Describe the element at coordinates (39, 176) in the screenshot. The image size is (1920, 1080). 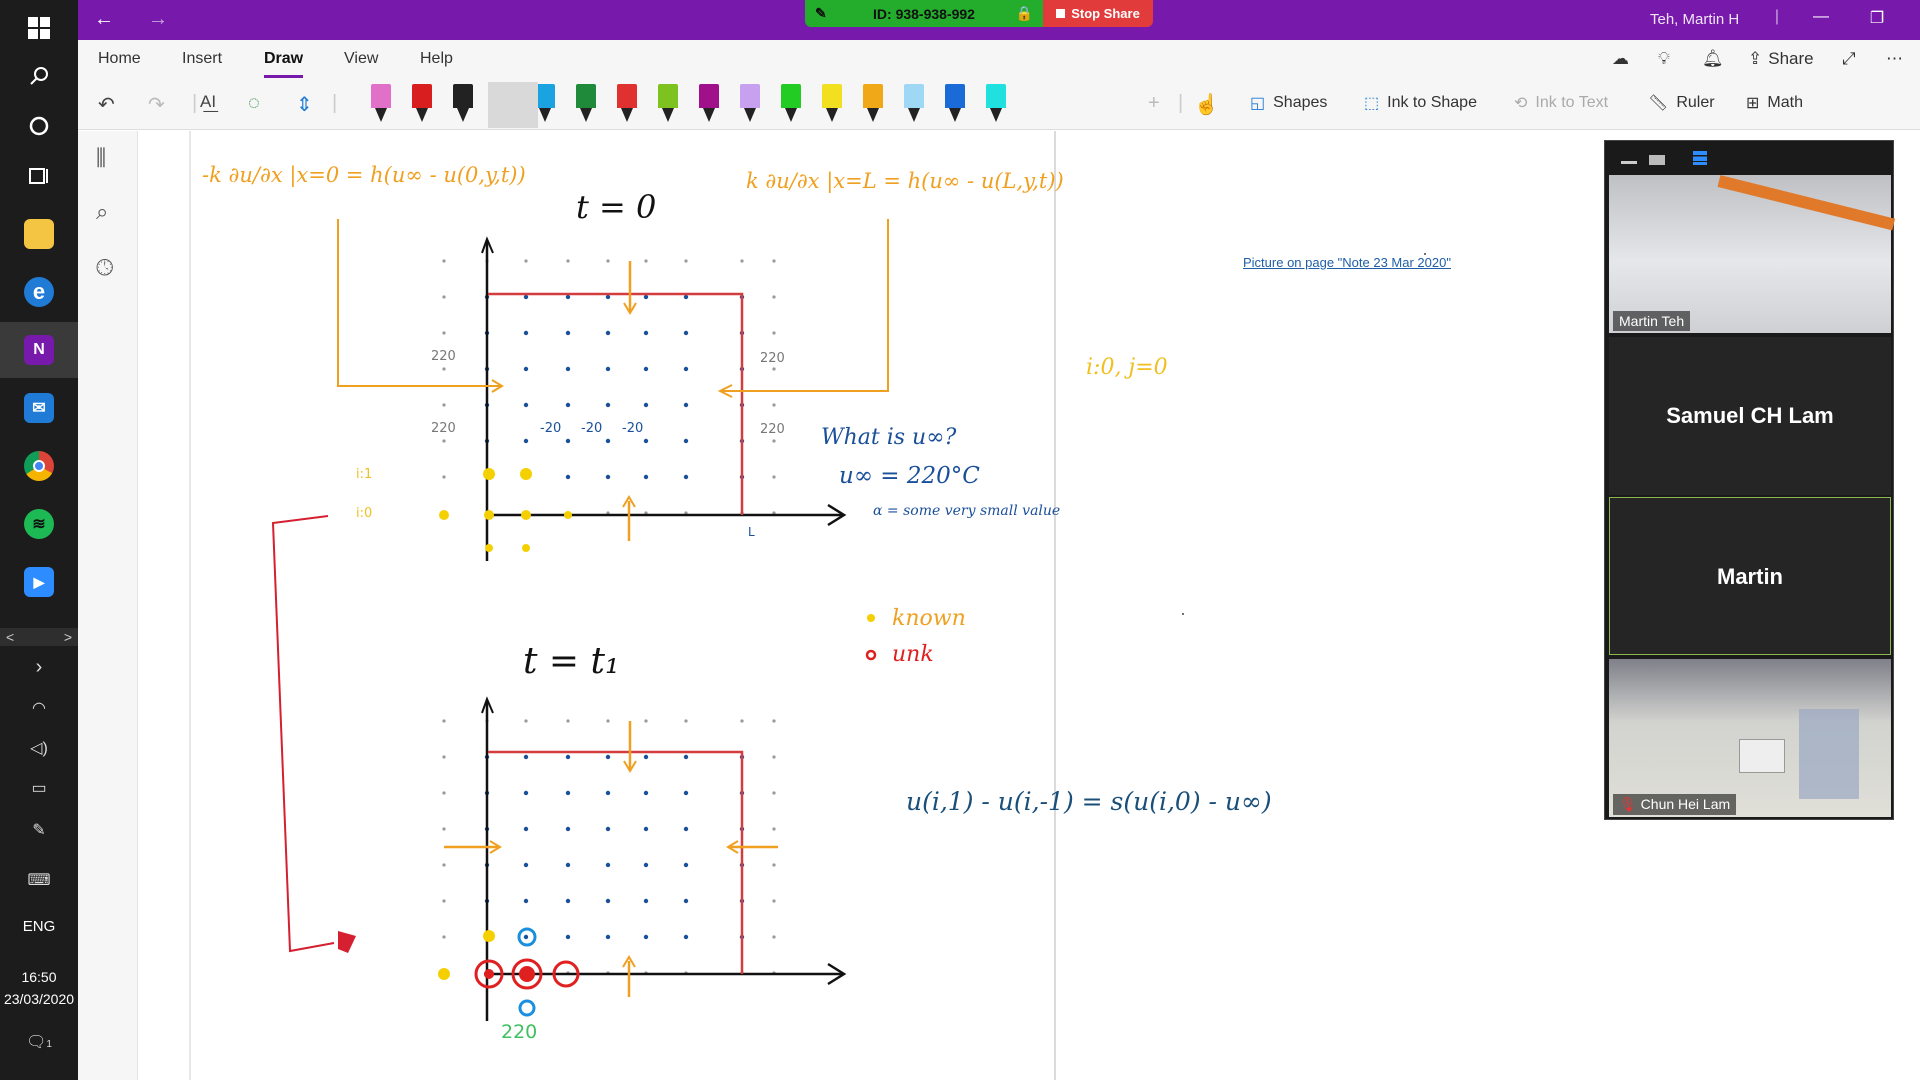
I see `task-view-icon` at that location.